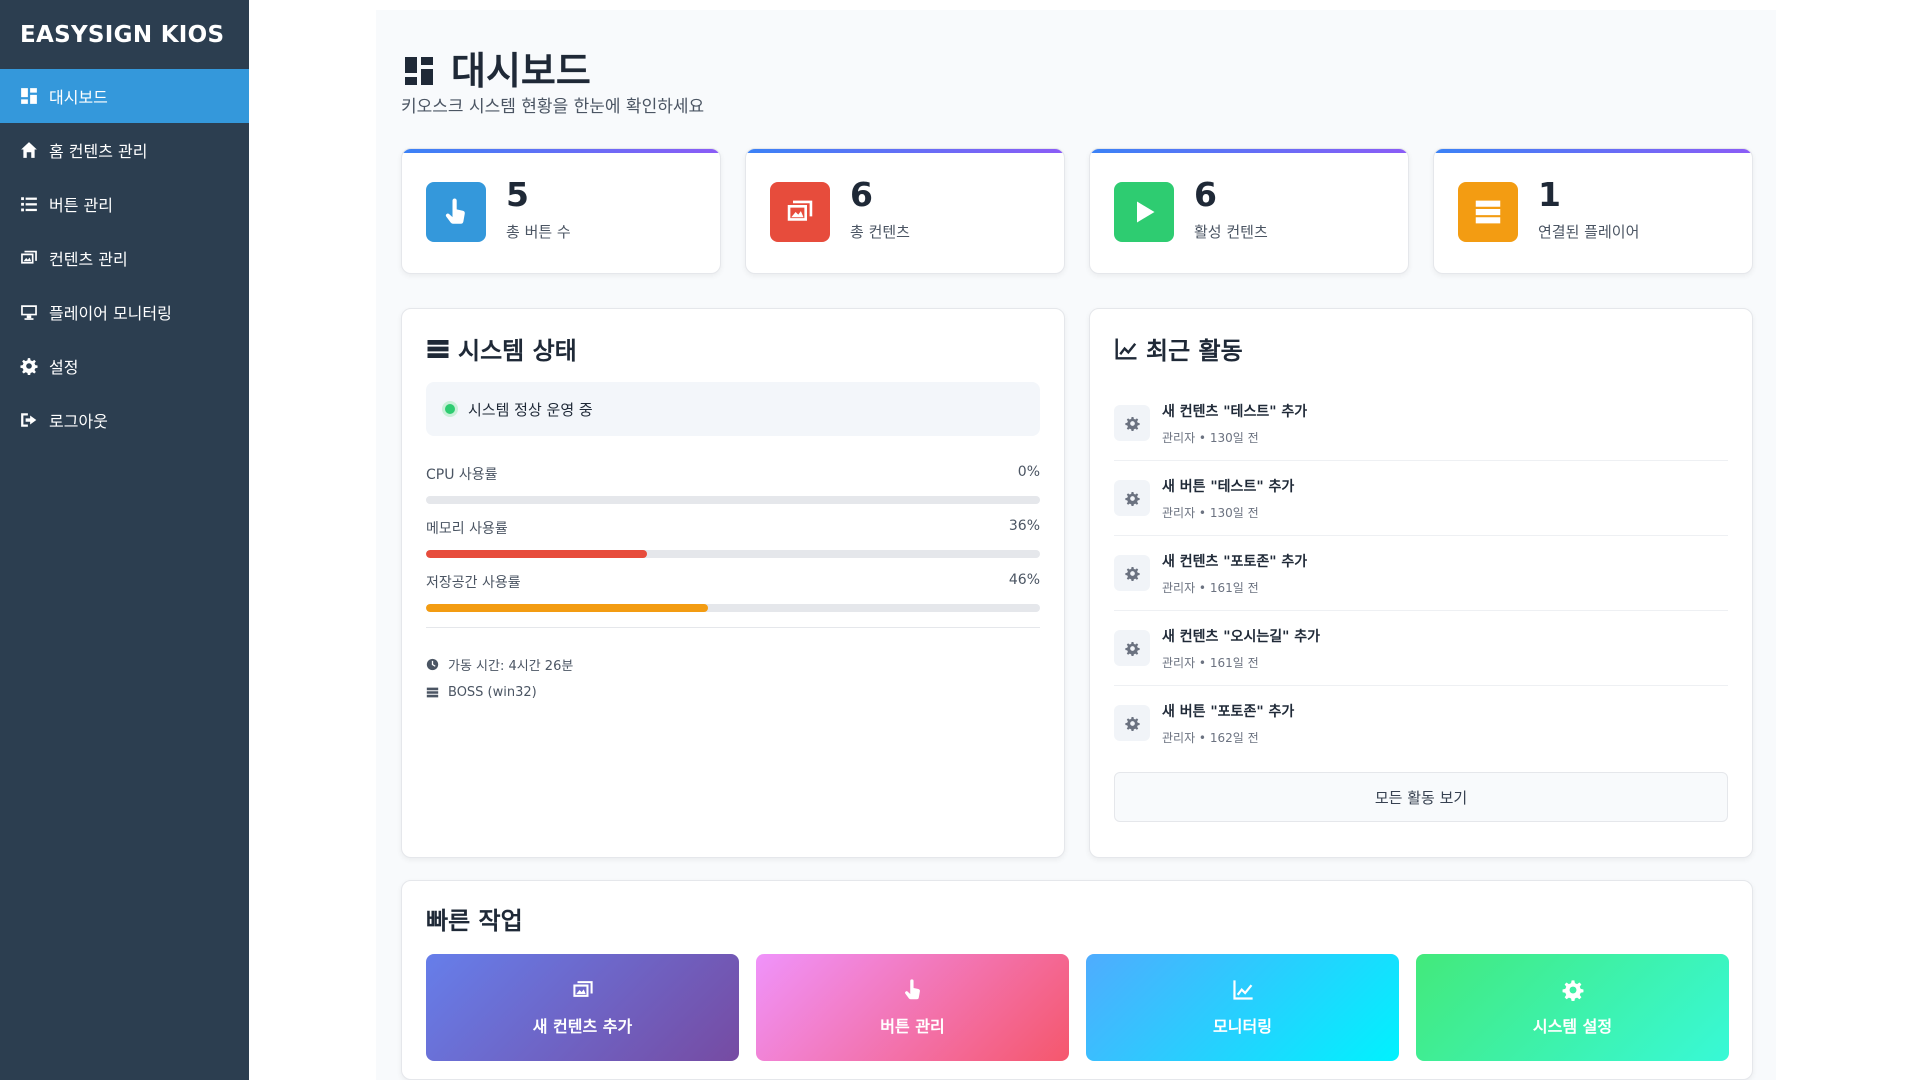 This screenshot has height=1080, width=1911. Describe the element at coordinates (861, 194) in the screenshot. I see `stat-value: 6` at that location.